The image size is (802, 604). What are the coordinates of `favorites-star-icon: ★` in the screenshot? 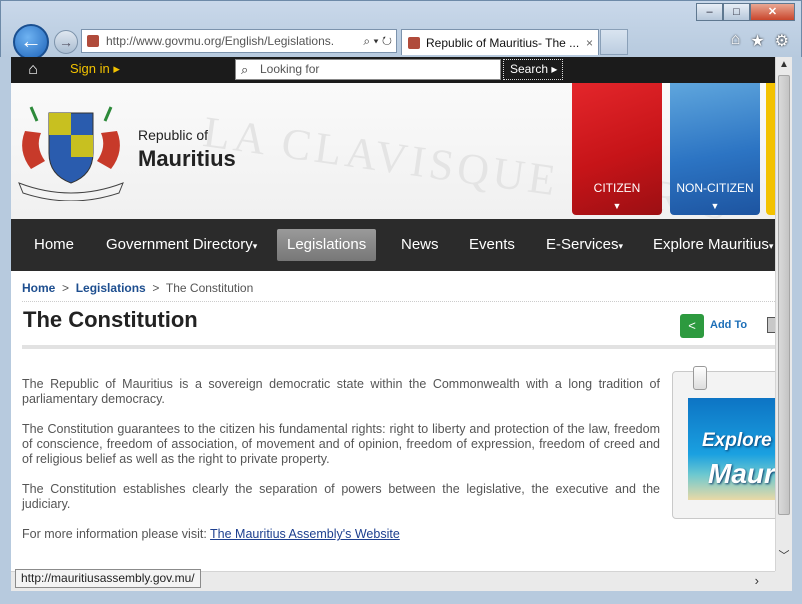 It's located at (757, 41).